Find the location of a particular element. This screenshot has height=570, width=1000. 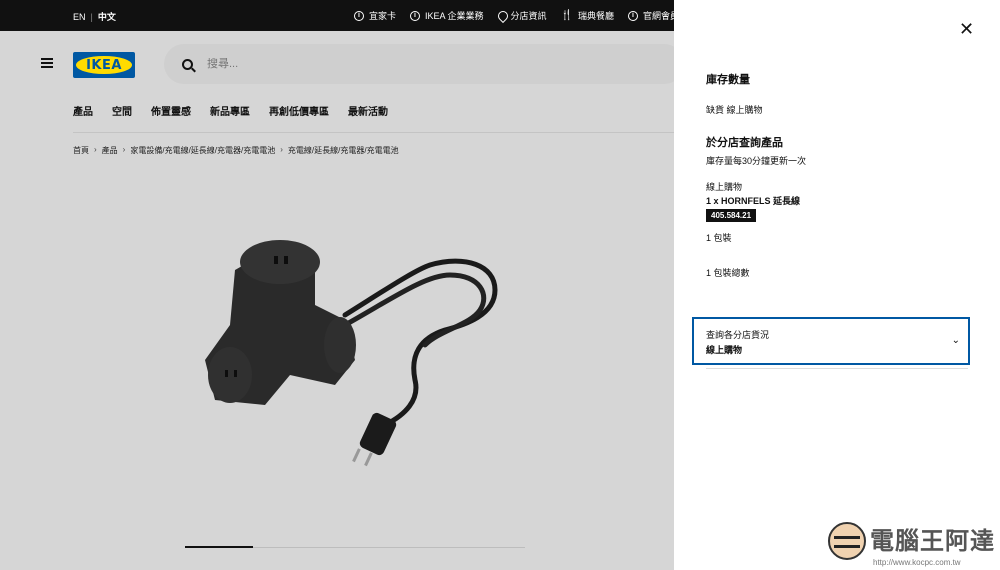

location-pin-icon is located at coordinates (502, 16).